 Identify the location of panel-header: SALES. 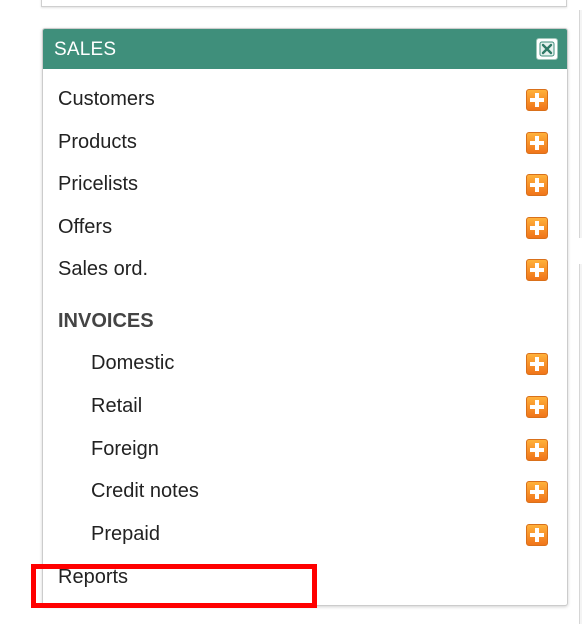
(305, 49).